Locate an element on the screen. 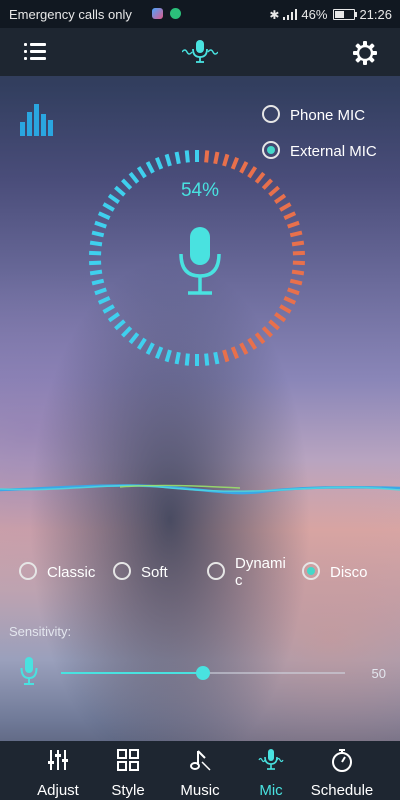 The image size is (400, 800). sensitivity-mic-icon is located at coordinates (29, 671).